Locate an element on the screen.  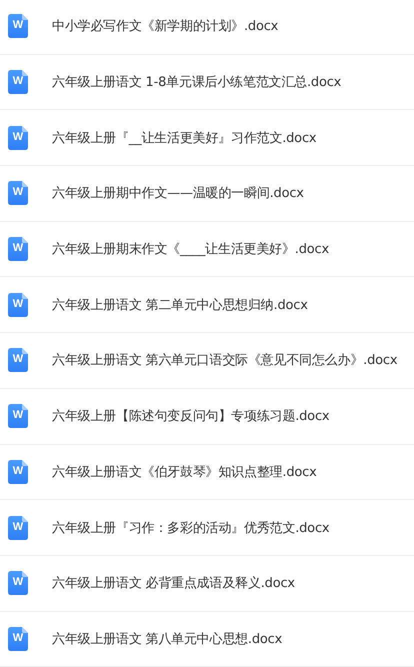
file-name: 六年级上册语文 第二单元中心思想归纳.docx is located at coordinates (180, 305).